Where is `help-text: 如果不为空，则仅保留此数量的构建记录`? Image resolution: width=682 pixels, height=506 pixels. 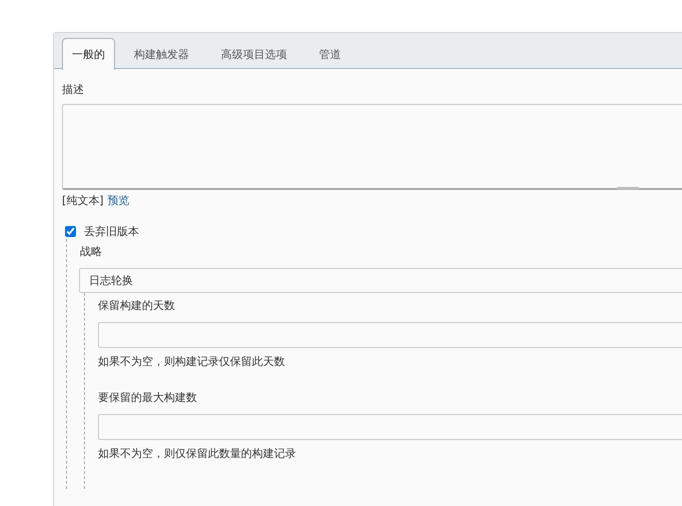 help-text: 如果不为空，则仅保留此数量的构建记录 is located at coordinates (197, 454).